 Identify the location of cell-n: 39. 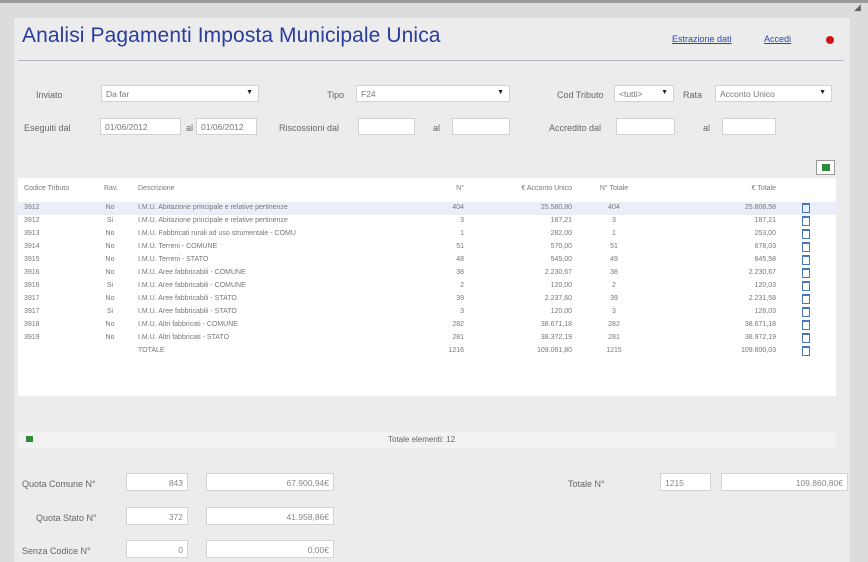
(460, 298).